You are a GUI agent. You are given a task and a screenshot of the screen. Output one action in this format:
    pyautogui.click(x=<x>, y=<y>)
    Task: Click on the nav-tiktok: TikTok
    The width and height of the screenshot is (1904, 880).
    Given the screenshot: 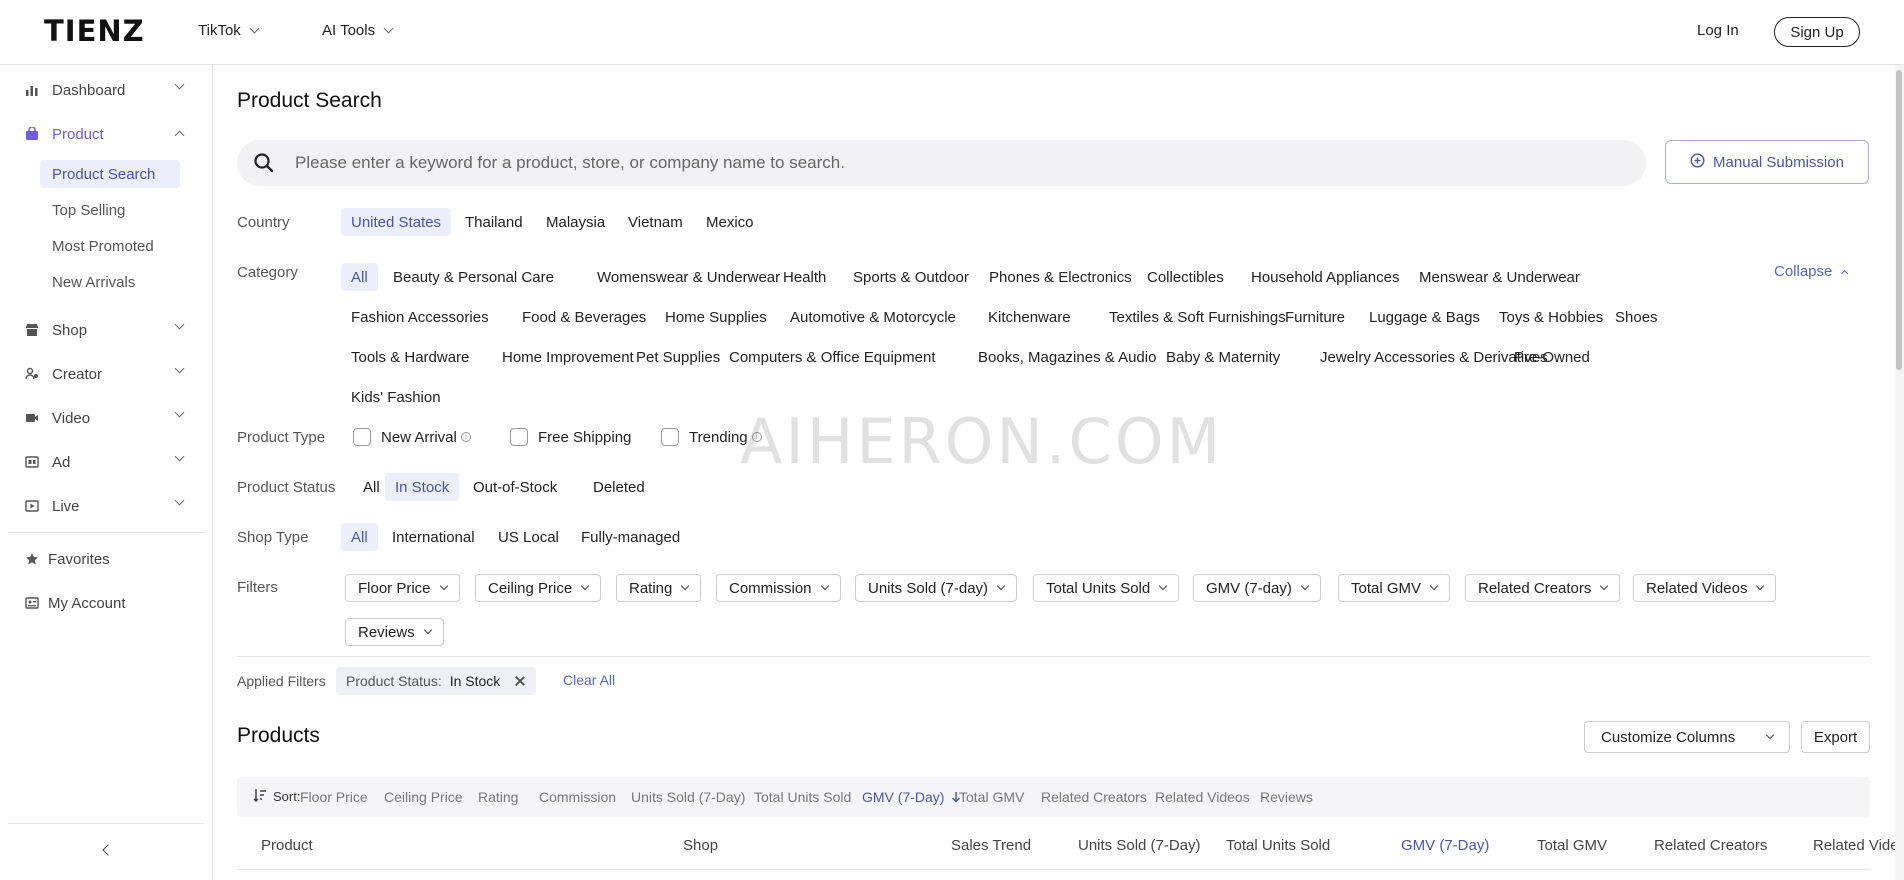 What is the action you would take?
    pyautogui.click(x=229, y=30)
    